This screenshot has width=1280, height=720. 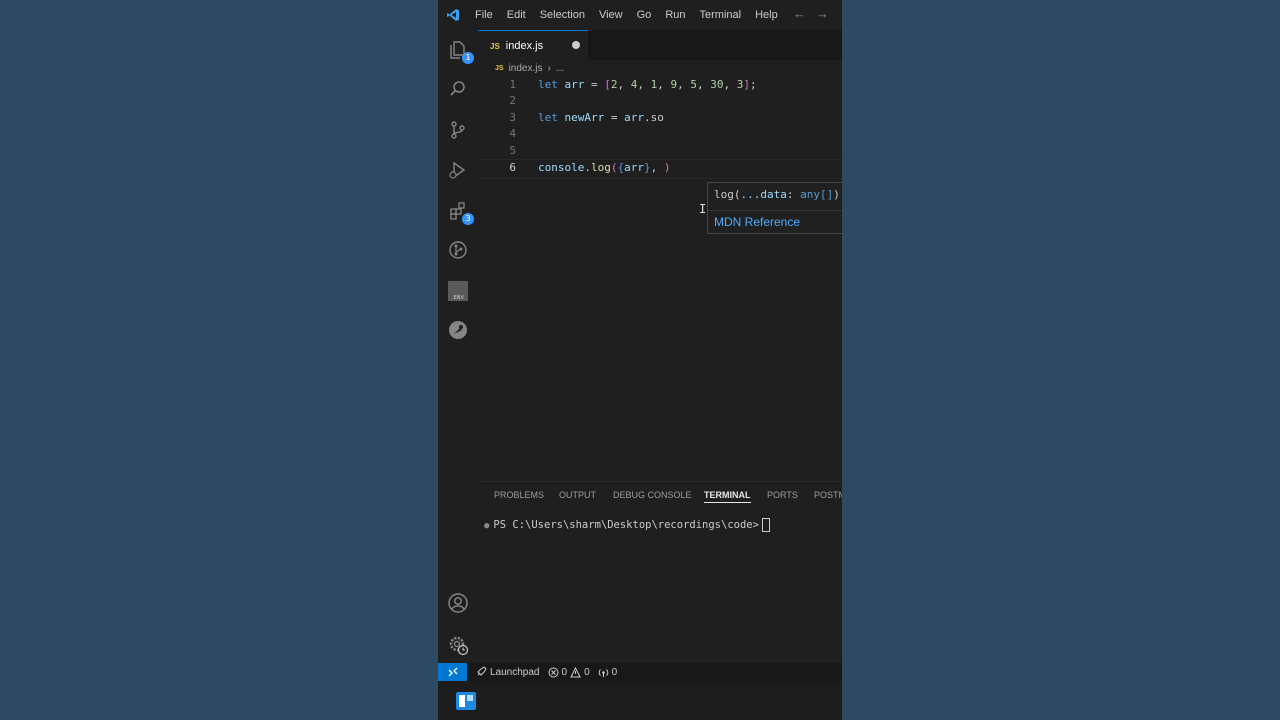 What do you see at coordinates (458, 330) in the screenshot?
I see `postman-icon` at bounding box center [458, 330].